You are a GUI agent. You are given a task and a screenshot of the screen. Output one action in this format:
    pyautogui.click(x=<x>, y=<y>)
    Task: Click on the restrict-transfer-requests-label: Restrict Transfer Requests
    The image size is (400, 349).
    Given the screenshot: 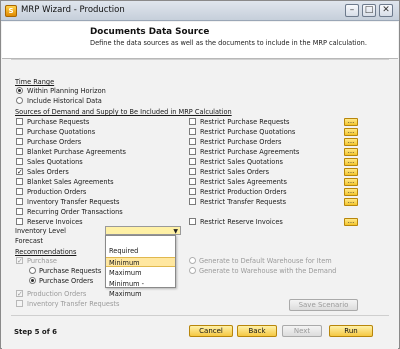 What is the action you would take?
    pyautogui.click(x=243, y=202)
    